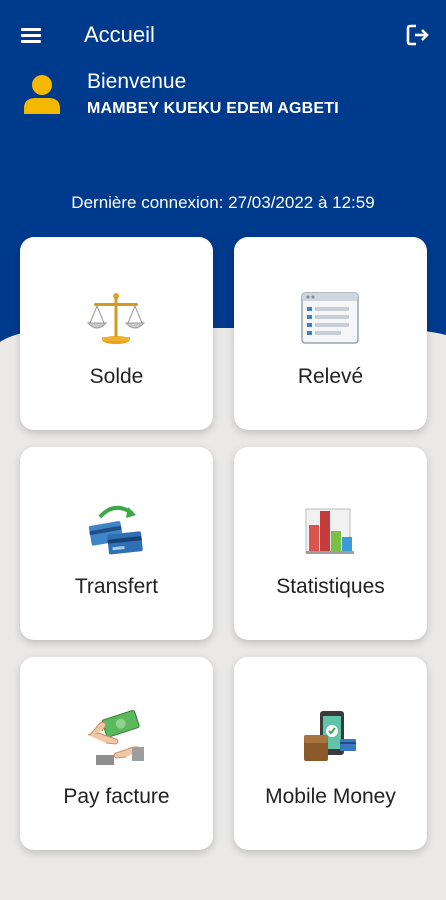 This screenshot has height=900, width=446. Describe the element at coordinates (116, 376) in the screenshot. I see `tile-label: Solde` at that location.